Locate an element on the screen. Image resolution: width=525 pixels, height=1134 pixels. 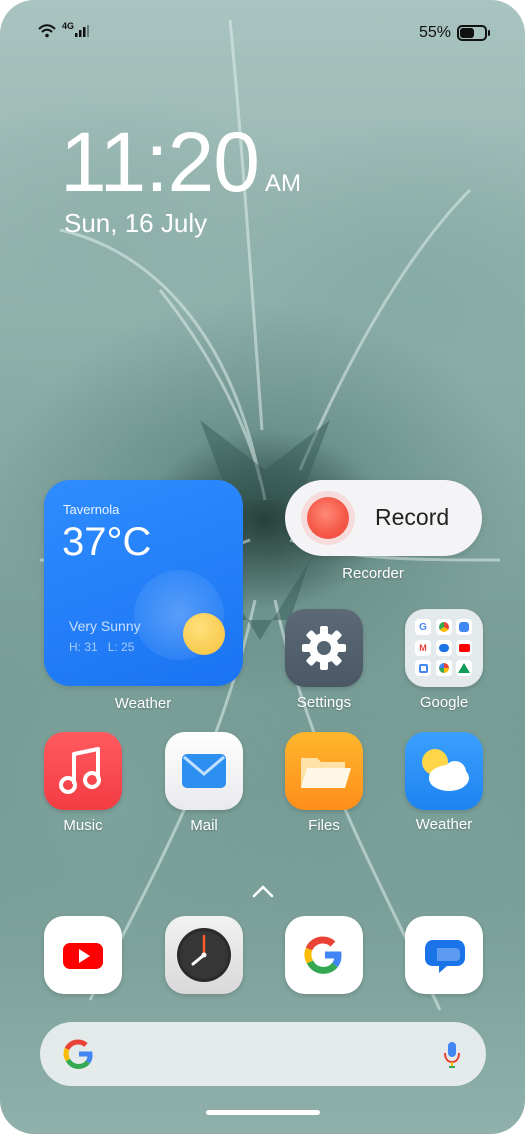
gear-icon is located at coordinates (324, 648).